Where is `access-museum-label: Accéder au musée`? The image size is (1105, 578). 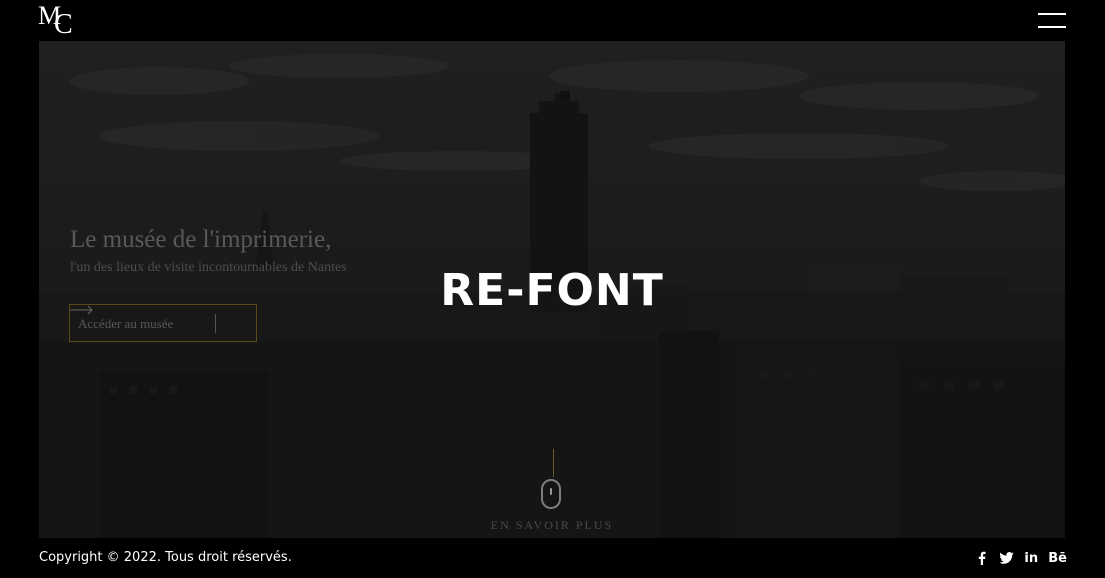
access-museum-label: Accéder au musée is located at coordinates (126, 323).